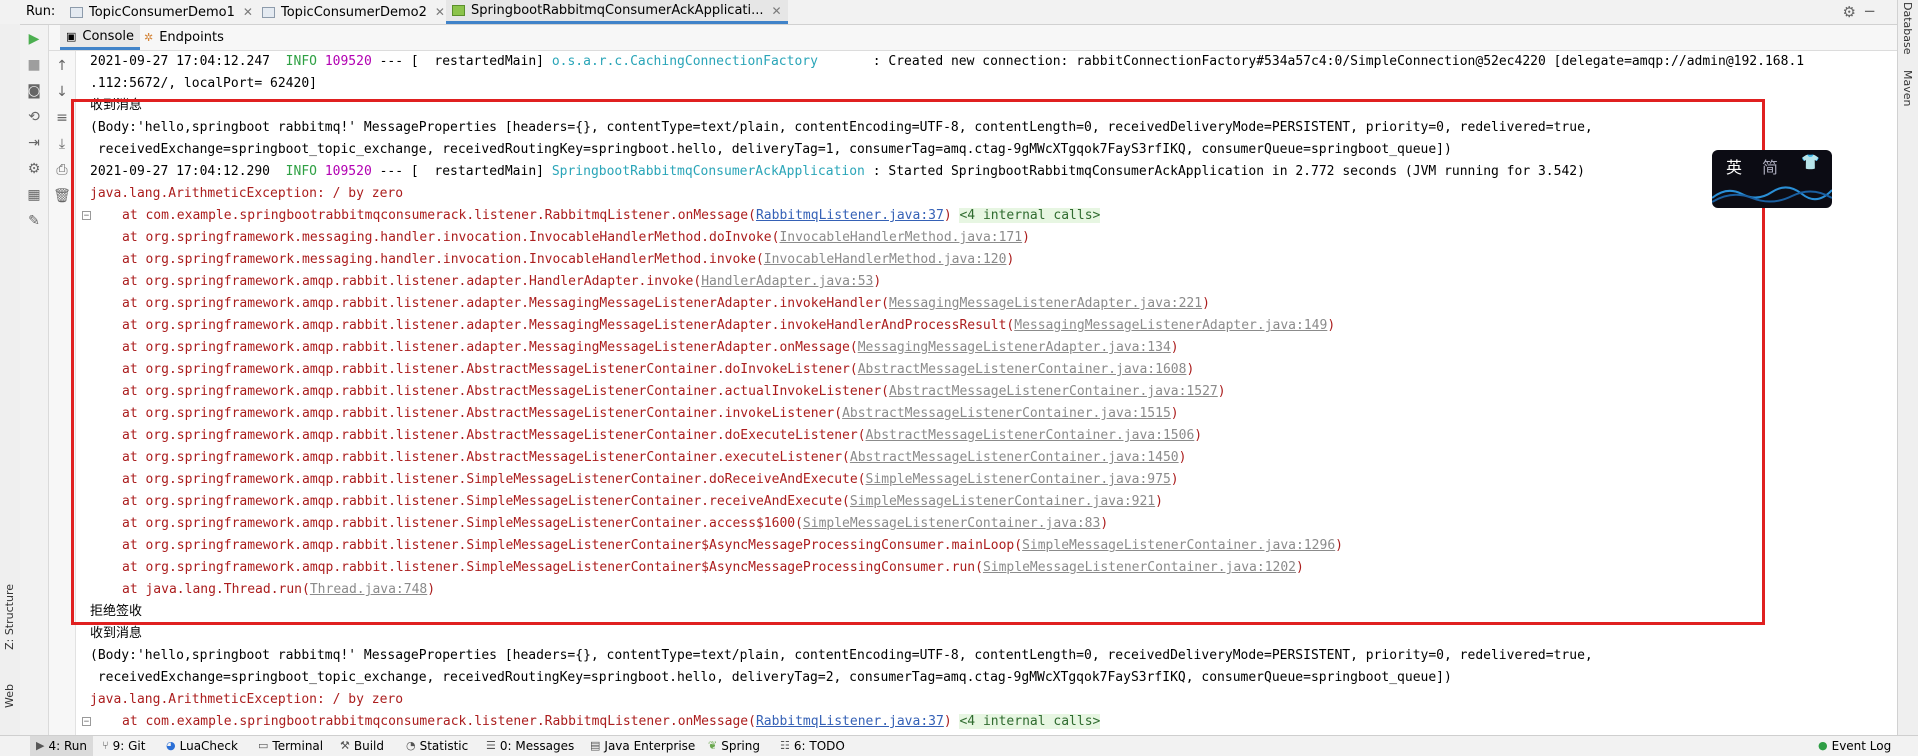 This screenshot has width=1918, height=756. What do you see at coordinates (368, 746) in the screenshot?
I see `tool-tab-label: Build` at bounding box center [368, 746].